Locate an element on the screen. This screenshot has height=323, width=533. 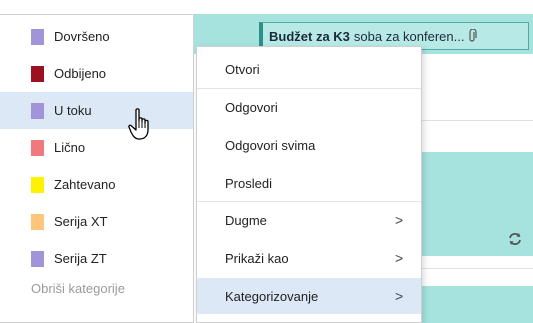
menu-item-label: Otvori is located at coordinates (242, 69).